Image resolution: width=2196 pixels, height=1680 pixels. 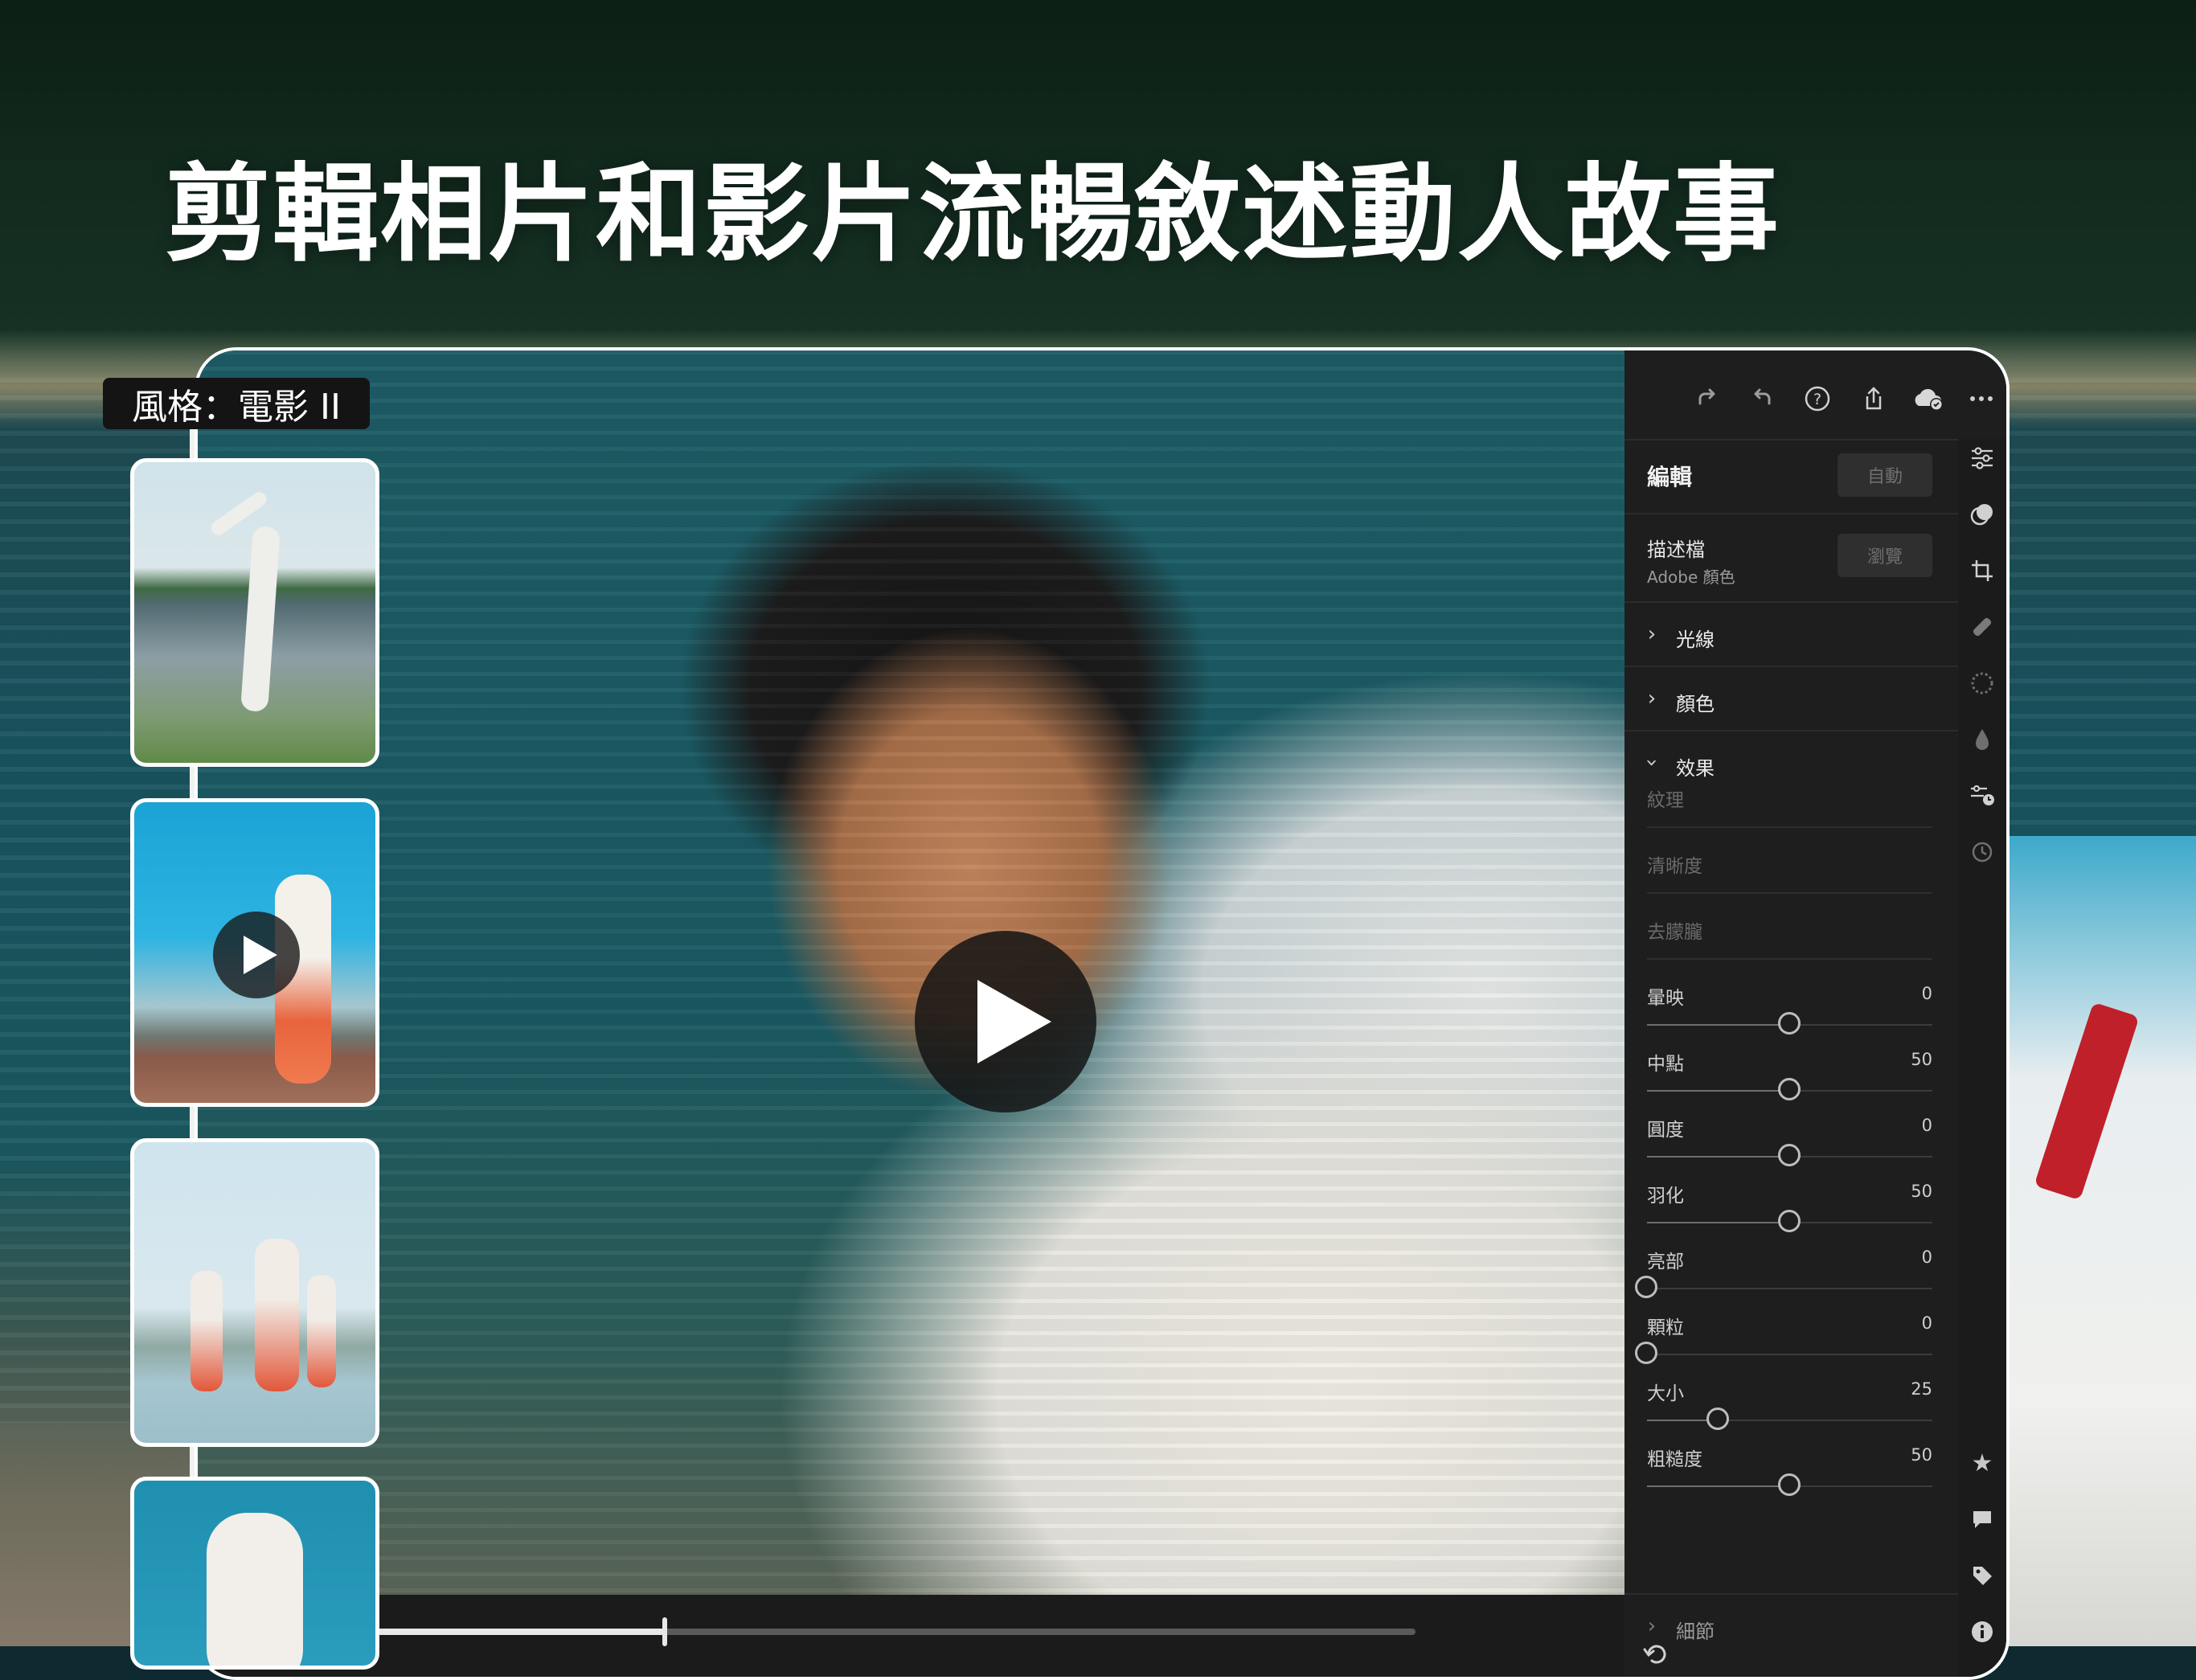 I want to click on tag-icon, so click(x=1982, y=1575).